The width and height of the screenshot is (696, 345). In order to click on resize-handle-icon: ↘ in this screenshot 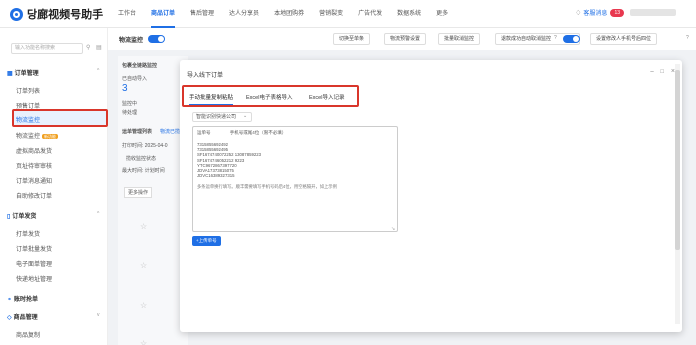, I will do `click(393, 229)`.